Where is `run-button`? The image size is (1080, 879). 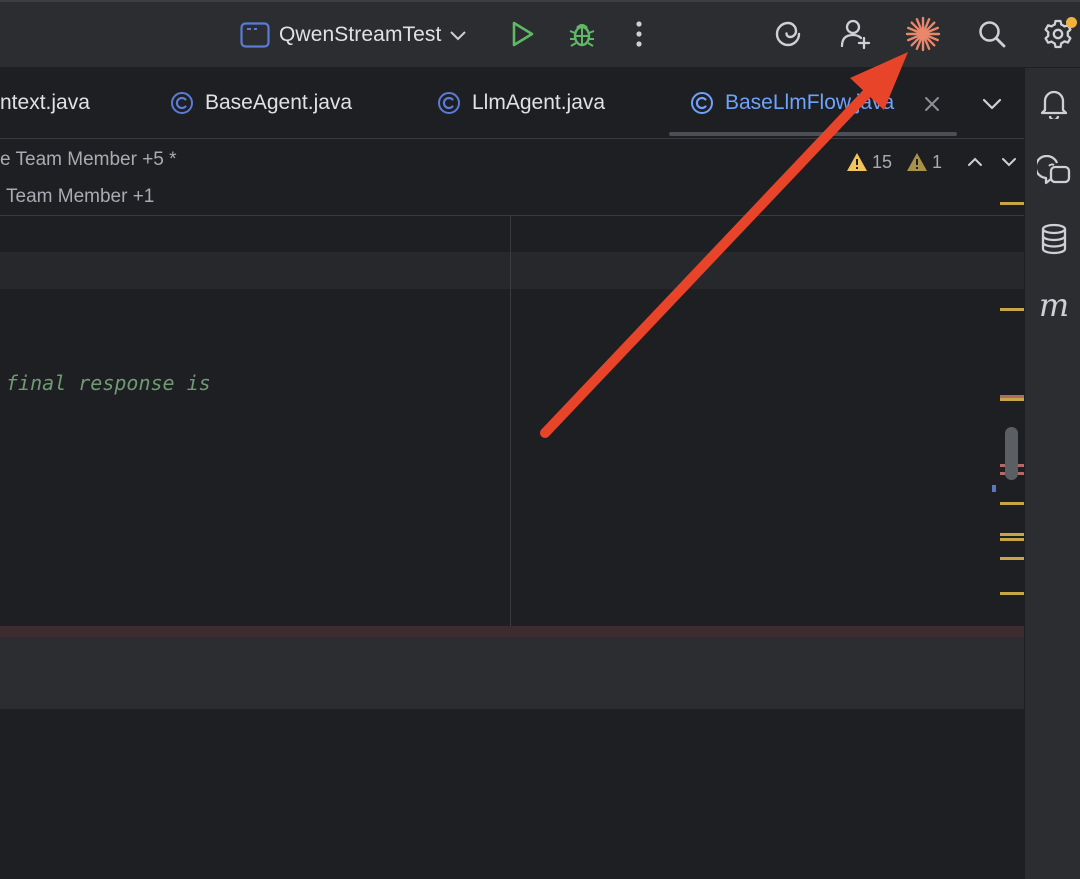
run-button is located at coordinates (523, 34).